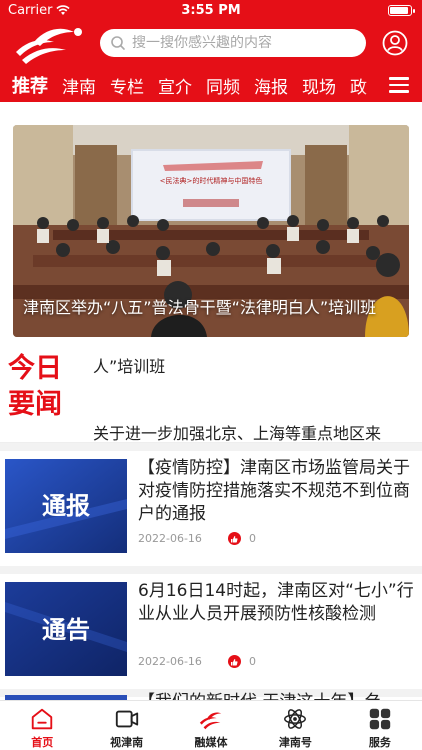 The height and width of the screenshot is (750, 422). I want to click on news-thumbnail: 通告, so click(66, 629).